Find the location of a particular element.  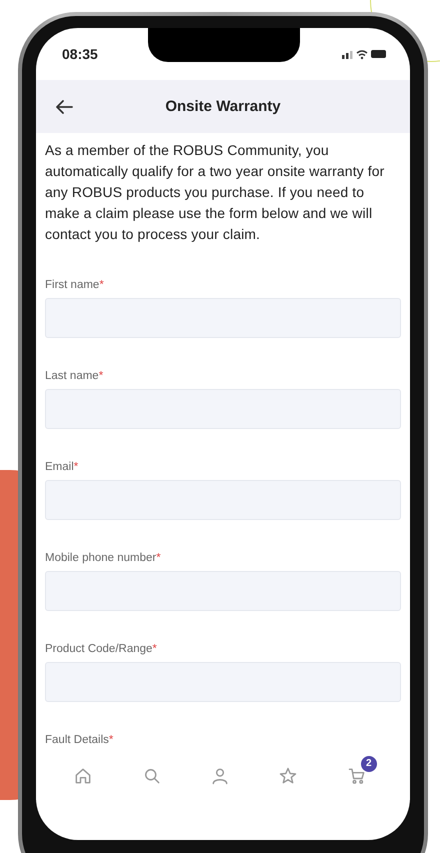

field-label: Mobile phone number* is located at coordinates (103, 558).